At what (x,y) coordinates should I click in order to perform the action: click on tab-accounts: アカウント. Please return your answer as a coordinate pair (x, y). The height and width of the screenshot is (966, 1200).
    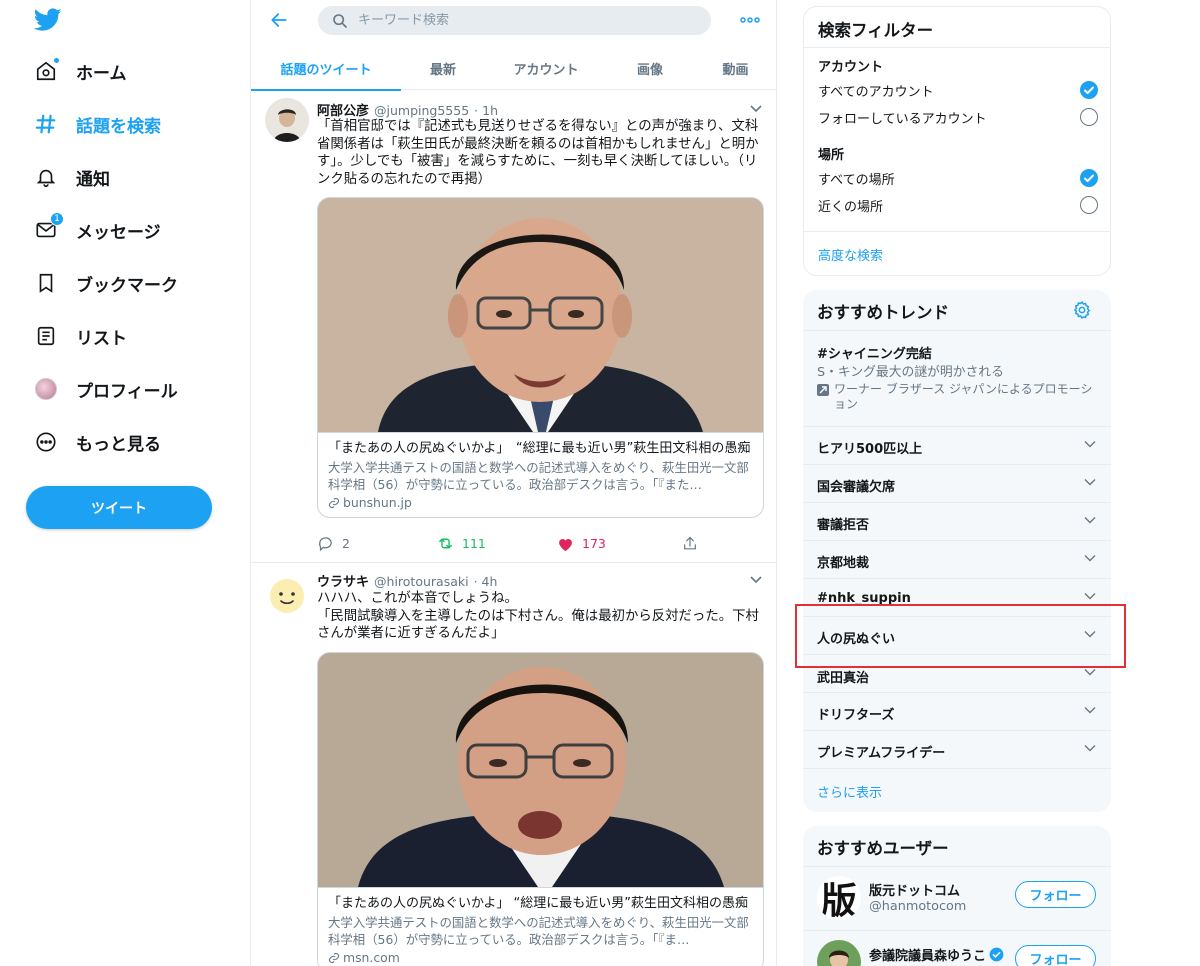
    Looking at the image, I should click on (546, 68).